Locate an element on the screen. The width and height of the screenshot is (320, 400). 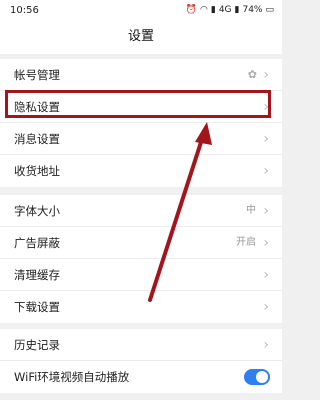
annotation-arrow-icon is located at coordinates (180, 212).